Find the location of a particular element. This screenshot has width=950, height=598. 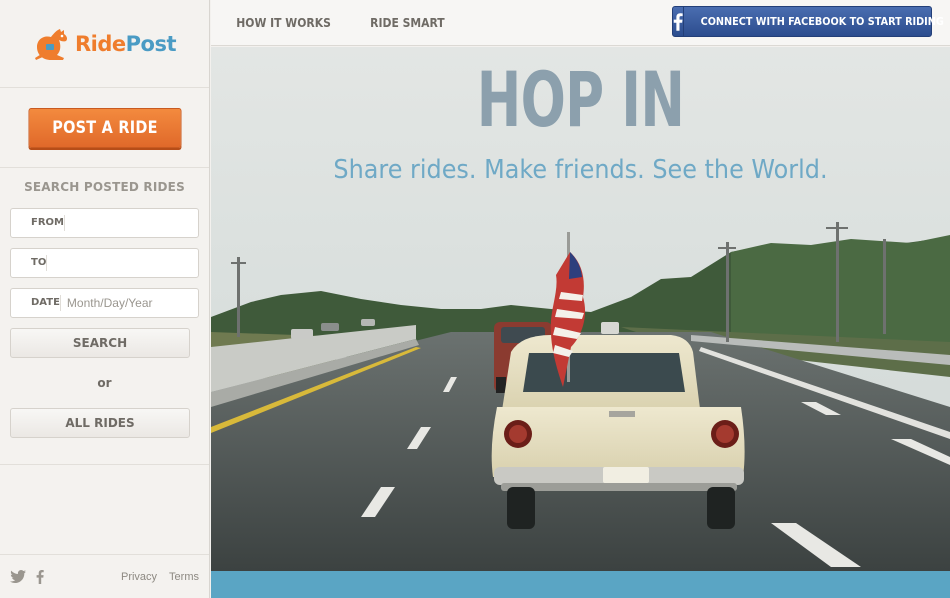

logo-text-post: Post is located at coordinates (151, 43).